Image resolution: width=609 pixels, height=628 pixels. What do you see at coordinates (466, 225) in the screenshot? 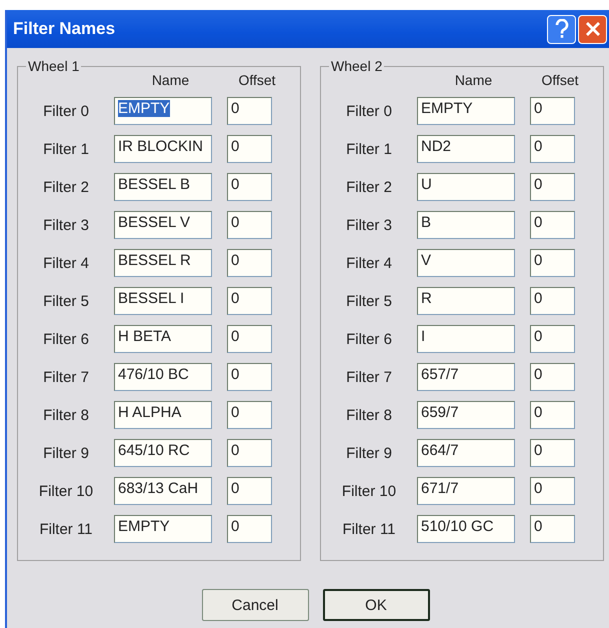
I see `name-field: B` at bounding box center [466, 225].